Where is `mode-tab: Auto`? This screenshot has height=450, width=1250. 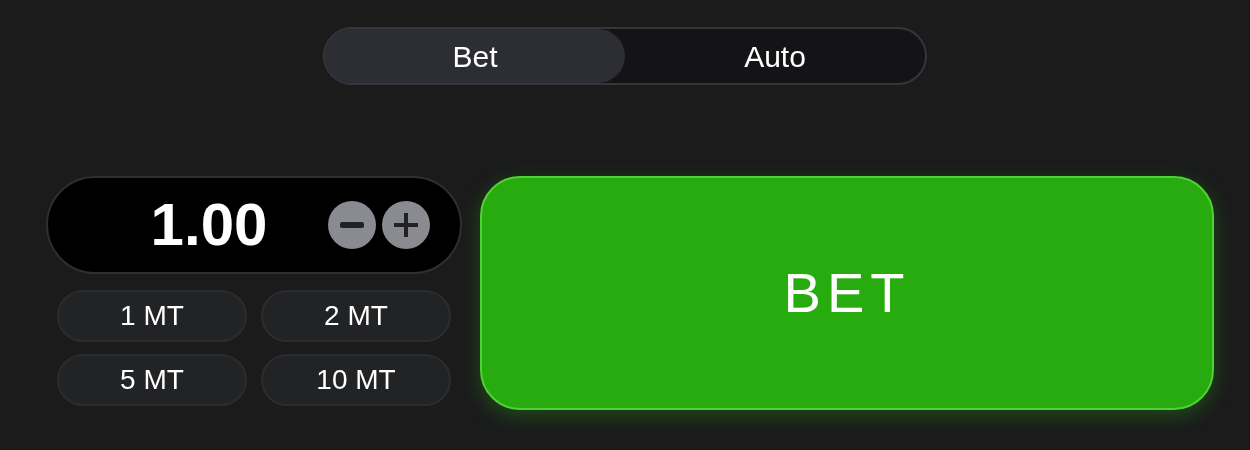 mode-tab: Auto is located at coordinates (775, 56).